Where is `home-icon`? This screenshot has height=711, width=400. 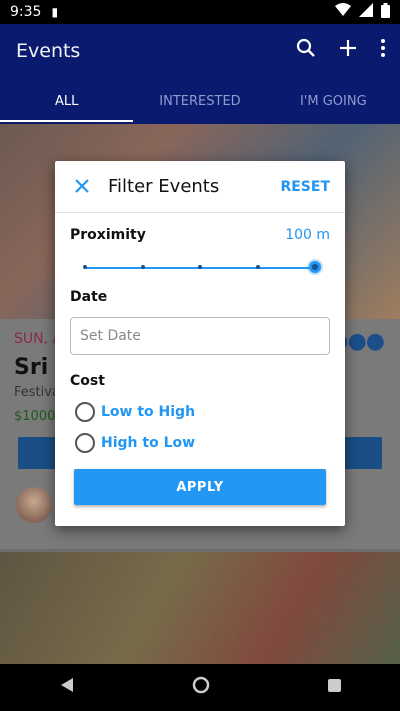
home-icon is located at coordinates (201, 687).